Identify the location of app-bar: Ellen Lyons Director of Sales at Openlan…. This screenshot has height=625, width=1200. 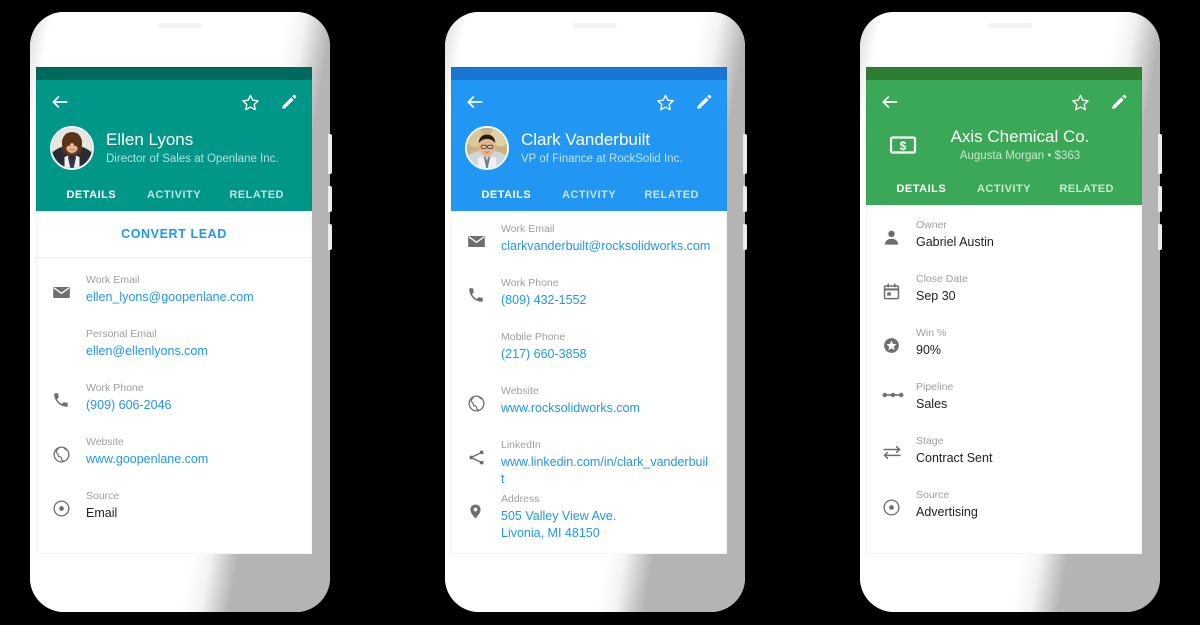
(174, 146).